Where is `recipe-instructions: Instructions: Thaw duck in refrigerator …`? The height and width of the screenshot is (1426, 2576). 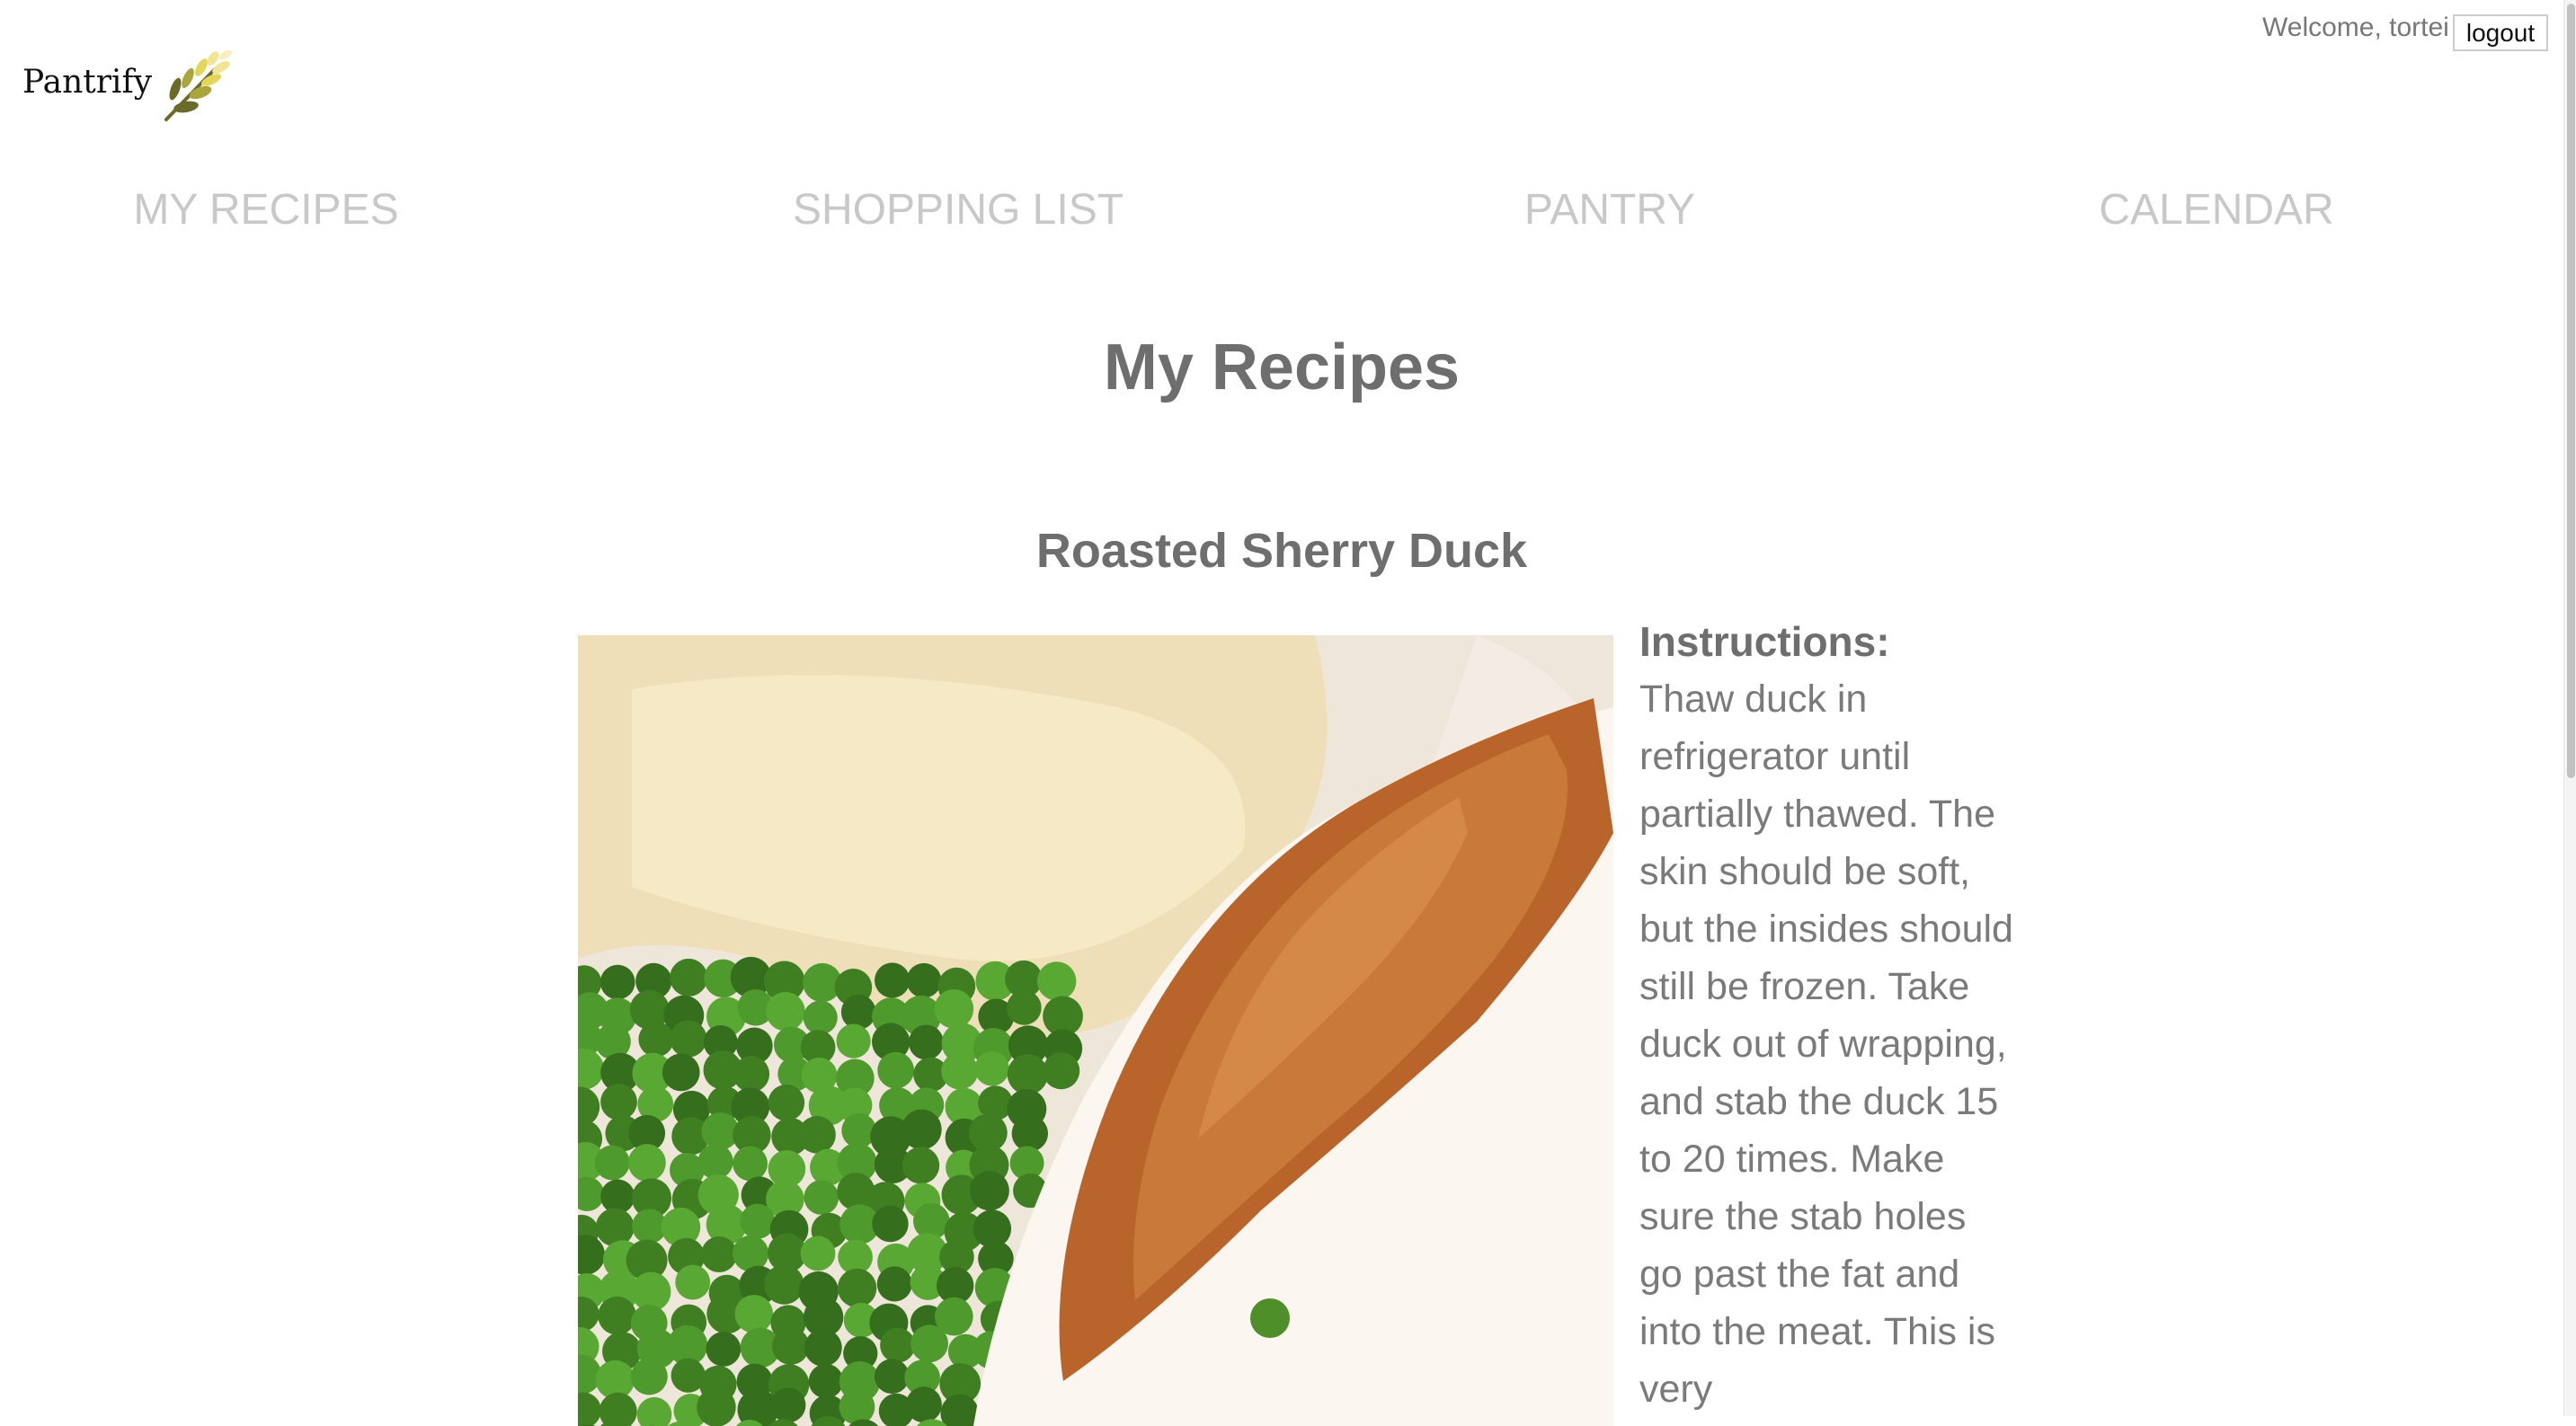 recipe-instructions: Instructions: Thaw duck in refrigerator … is located at coordinates (1828, 1015).